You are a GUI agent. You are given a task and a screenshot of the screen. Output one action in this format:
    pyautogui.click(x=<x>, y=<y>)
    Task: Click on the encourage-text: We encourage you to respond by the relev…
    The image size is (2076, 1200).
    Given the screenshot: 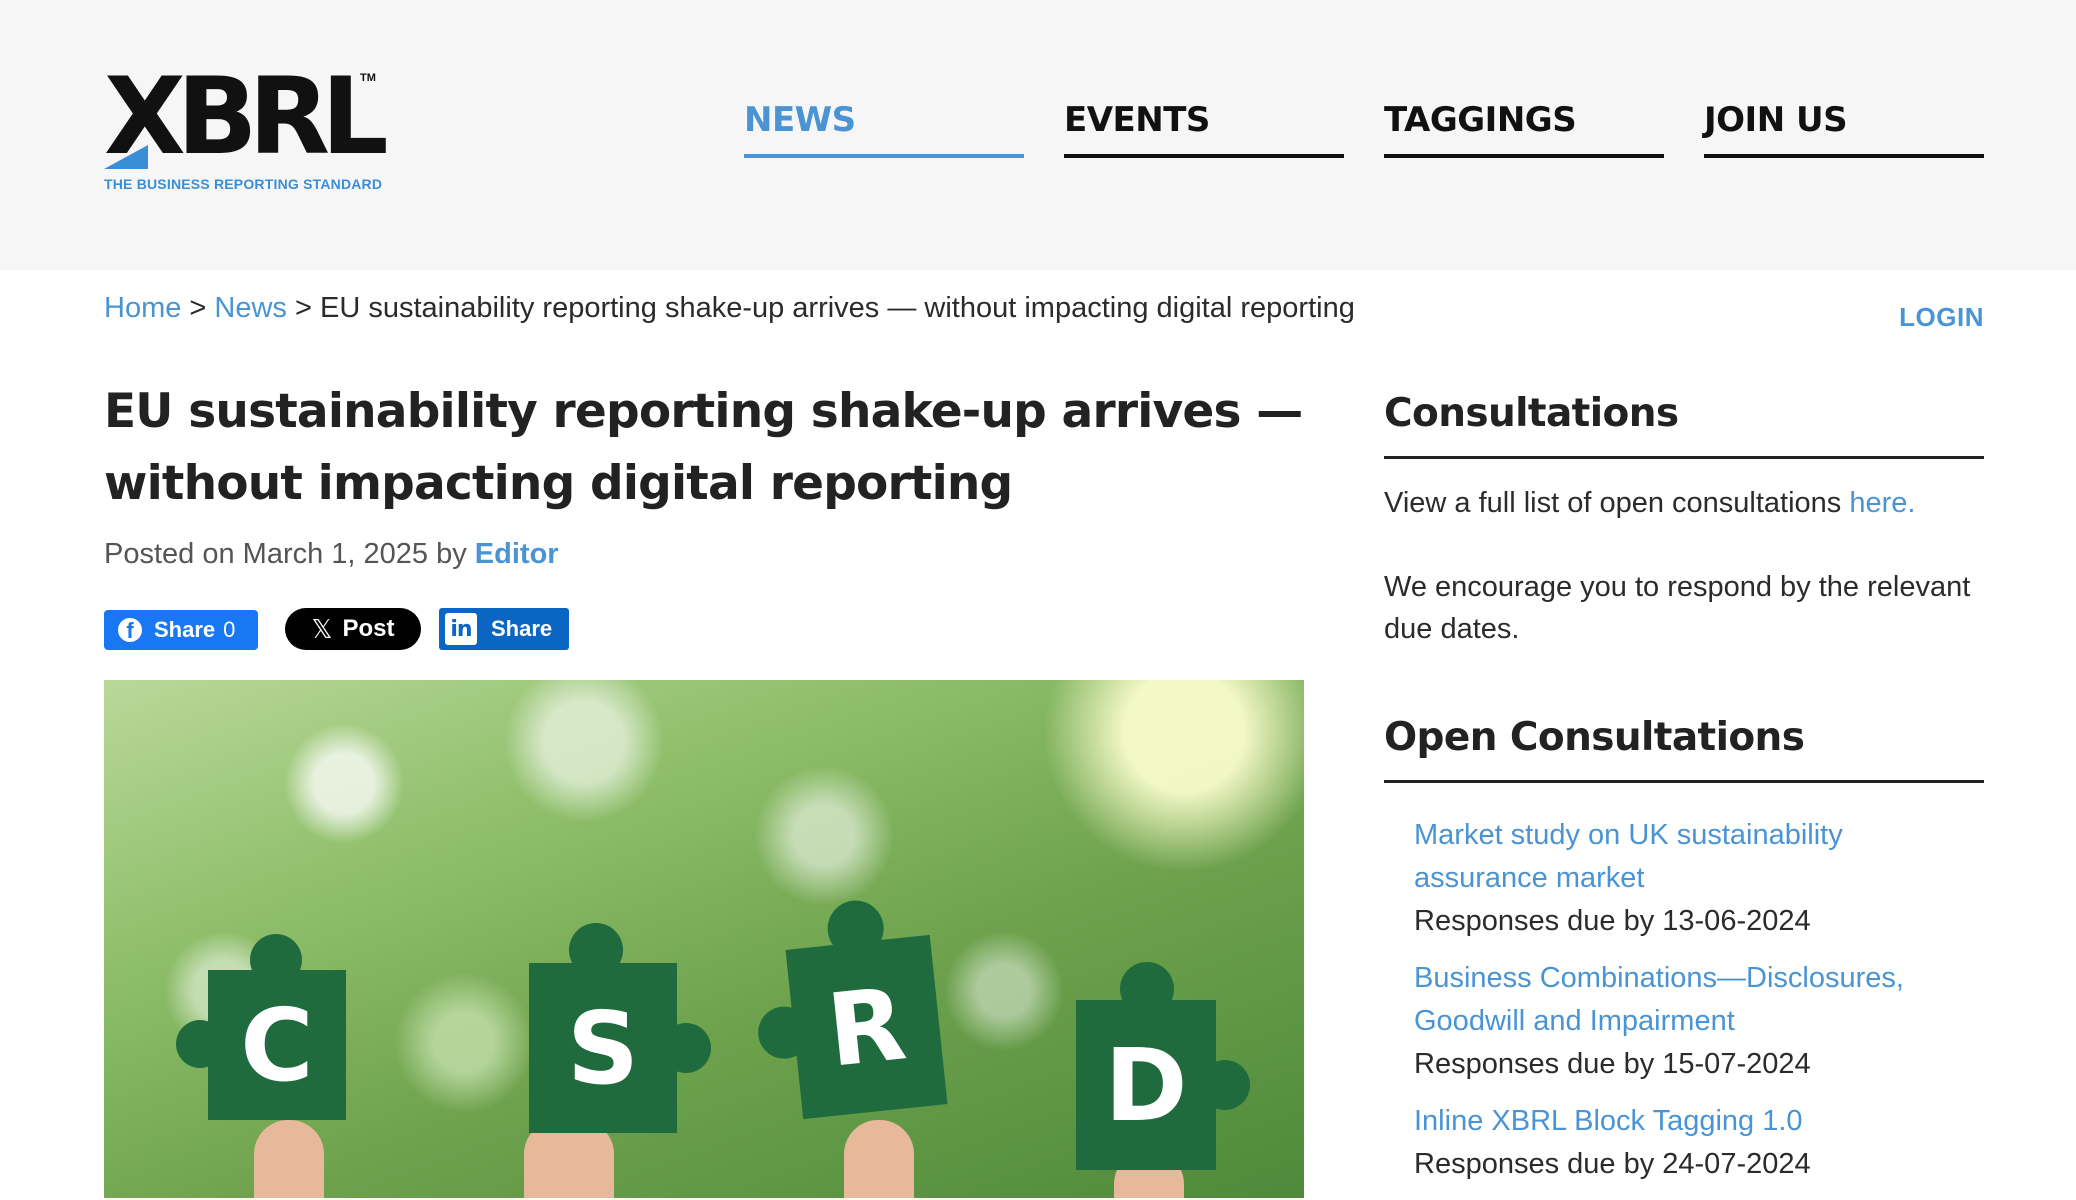 What is the action you would take?
    pyautogui.click(x=1677, y=608)
    